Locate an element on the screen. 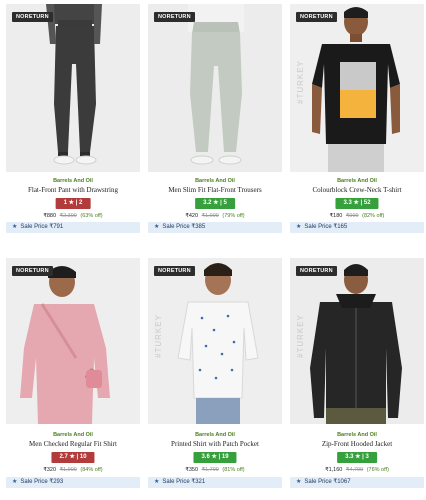 The image size is (426, 500). rating-badge: 2.7 ★ | 10 is located at coordinates (73, 457).